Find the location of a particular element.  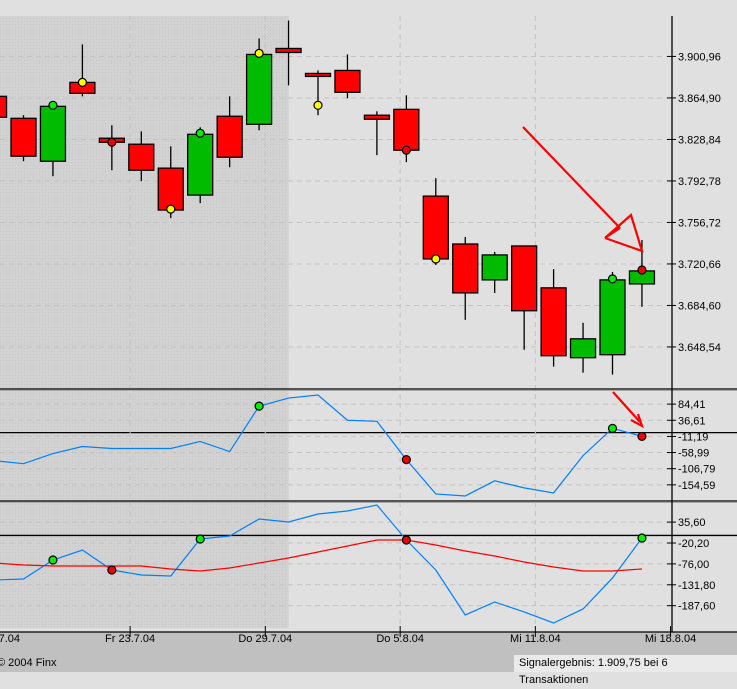

y-tick-label: 84,41 is located at coordinates (692, 405).